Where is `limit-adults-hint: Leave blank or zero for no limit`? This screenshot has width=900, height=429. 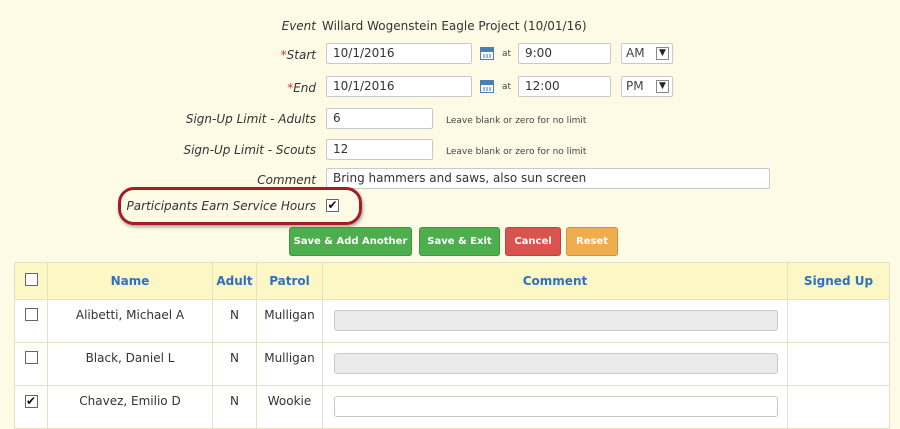
limit-adults-hint: Leave blank or zero for no limit is located at coordinates (516, 121).